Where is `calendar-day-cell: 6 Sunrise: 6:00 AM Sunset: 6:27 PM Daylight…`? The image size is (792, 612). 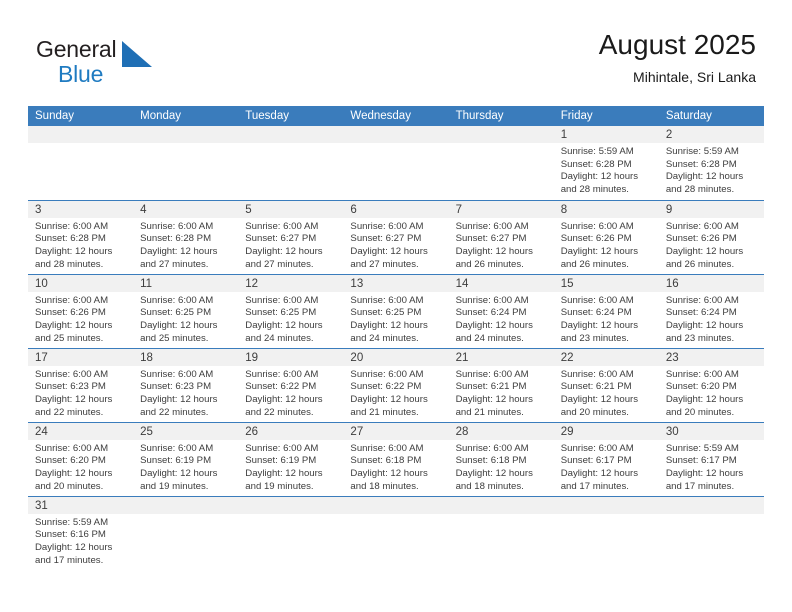 calendar-day-cell: 6 Sunrise: 6:00 AM Sunset: 6:27 PM Daylight… is located at coordinates (396, 236).